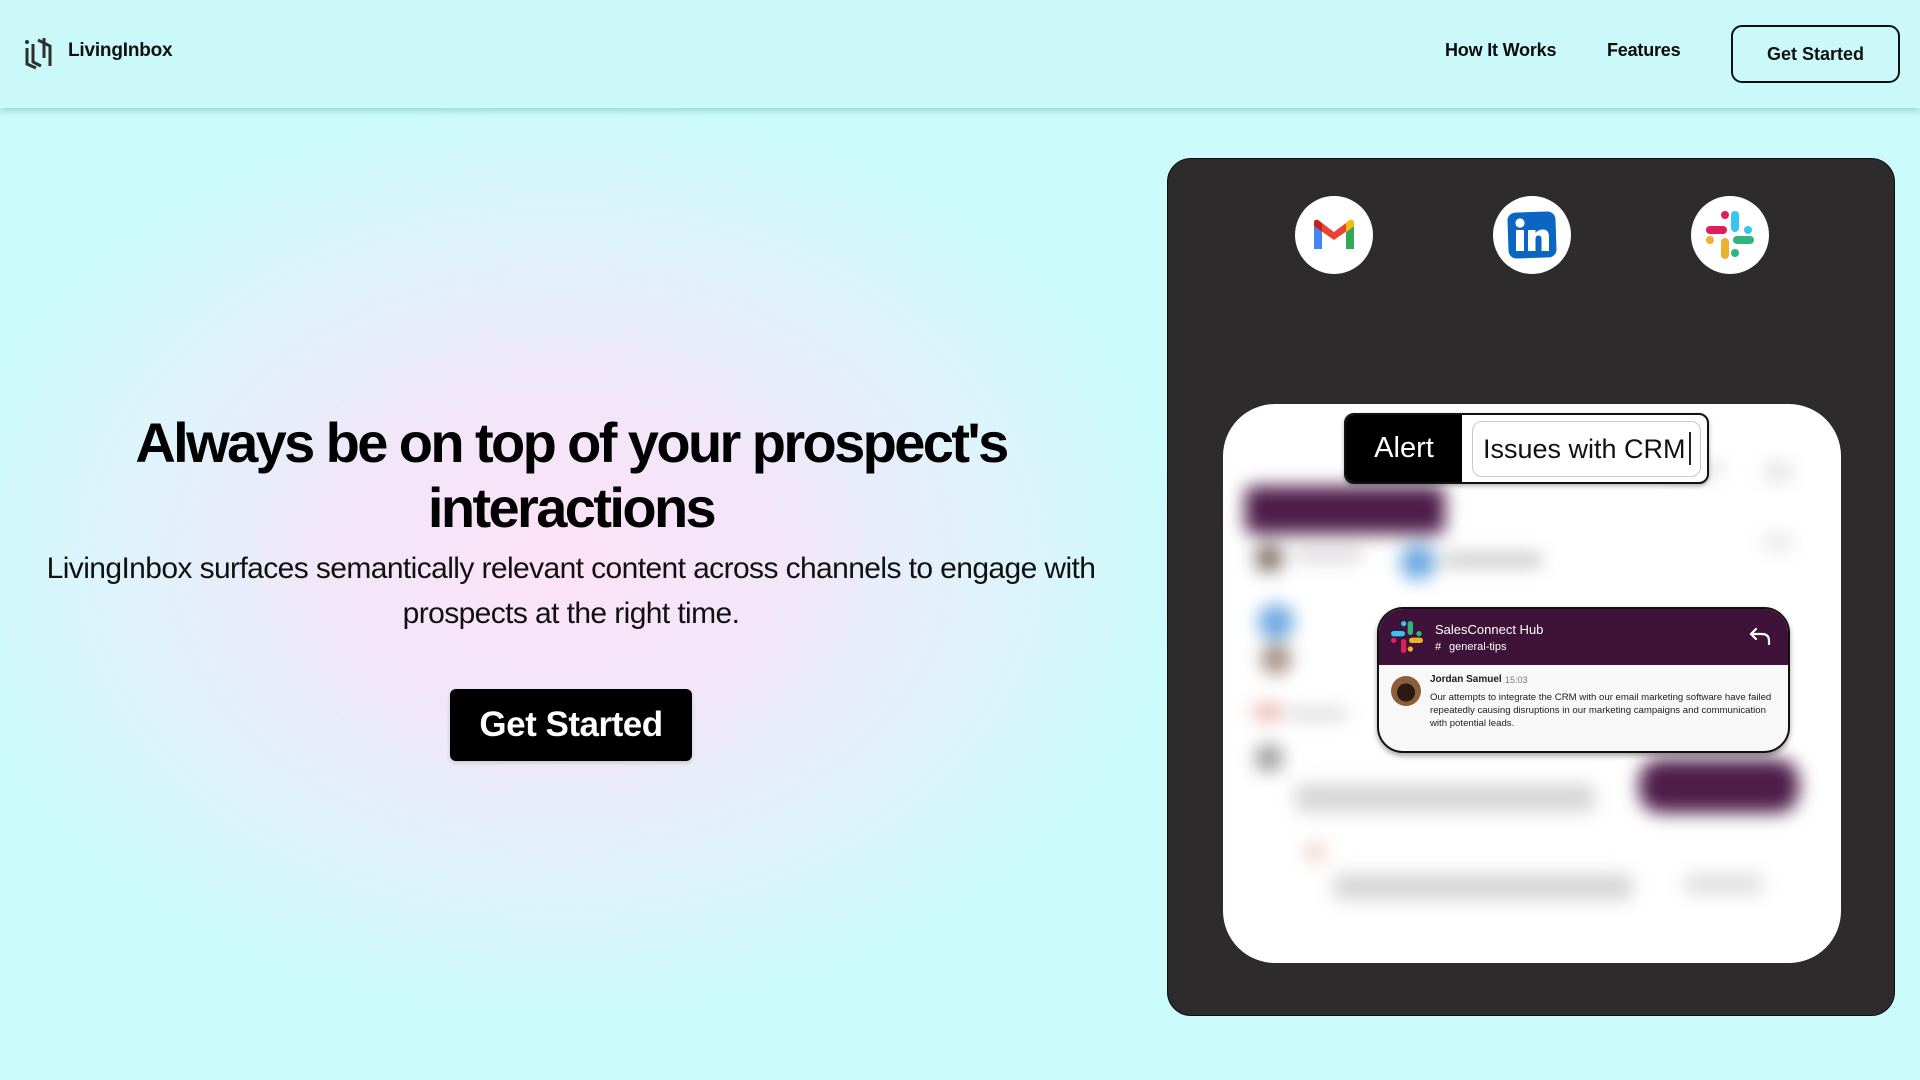 The image size is (1920, 1080). I want to click on alert-label: Alert, so click(1404, 448).